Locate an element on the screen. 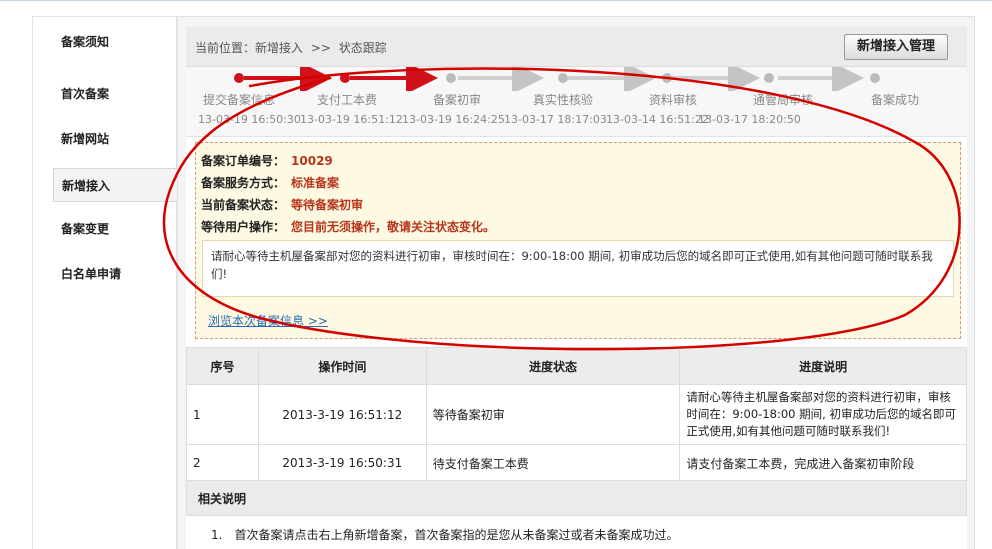 The image size is (992, 549). step-label-4: 真实性核验 is located at coordinates (563, 100).